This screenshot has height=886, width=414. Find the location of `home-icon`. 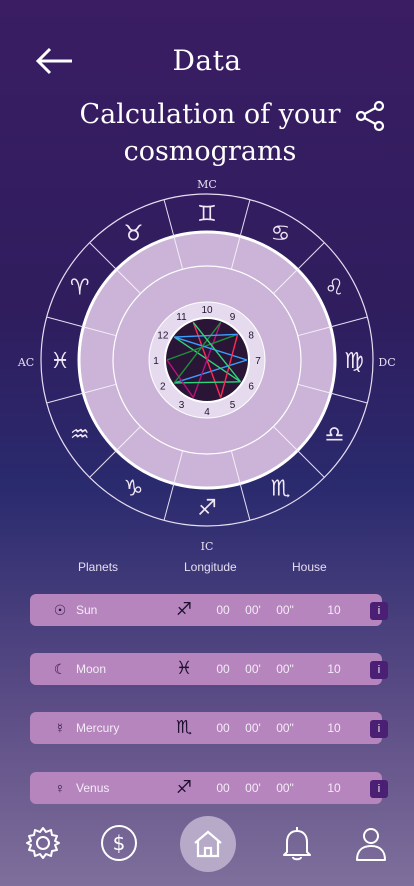

home-icon is located at coordinates (208, 844).